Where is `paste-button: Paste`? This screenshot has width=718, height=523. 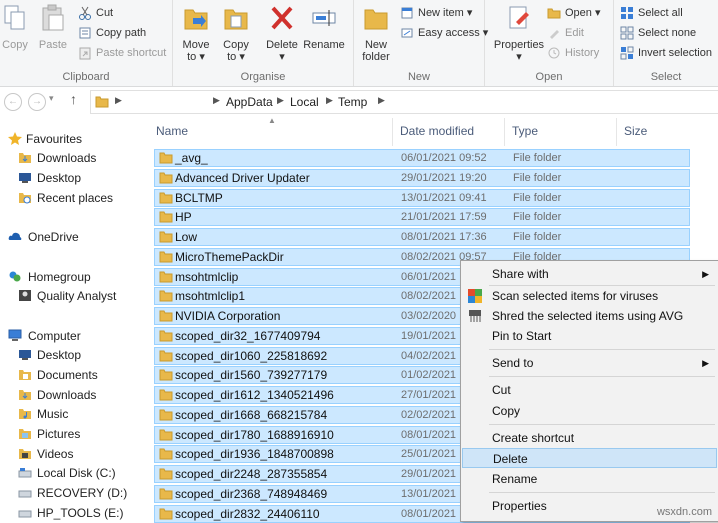
paste-button: Paste is located at coordinates (53, 27).